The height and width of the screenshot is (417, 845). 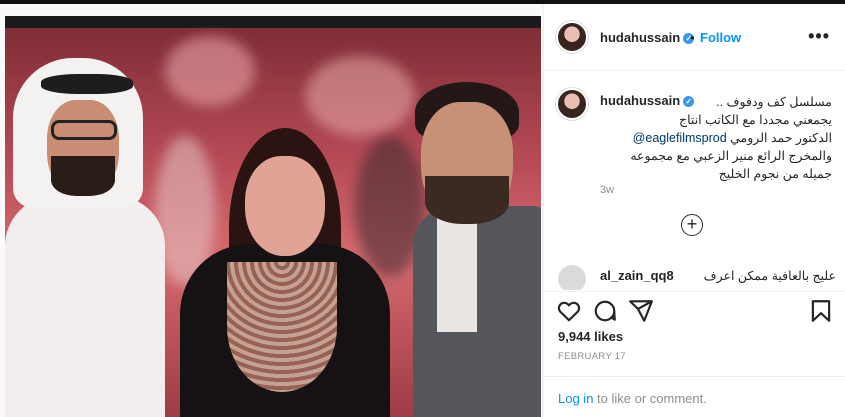 I want to click on post-header: hudahussain ✓ • Follow •••, so click(x=694, y=37).